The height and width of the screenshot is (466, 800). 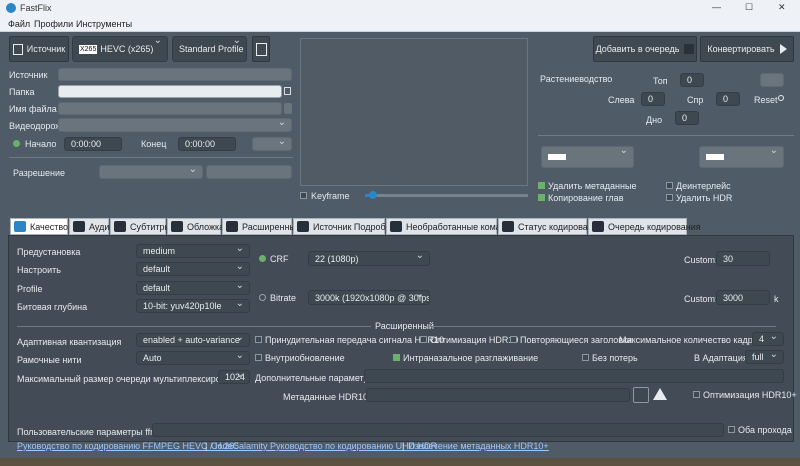 I want to click on hdr10-opt-label: Оптимизация HDR10, so click(x=474, y=340).